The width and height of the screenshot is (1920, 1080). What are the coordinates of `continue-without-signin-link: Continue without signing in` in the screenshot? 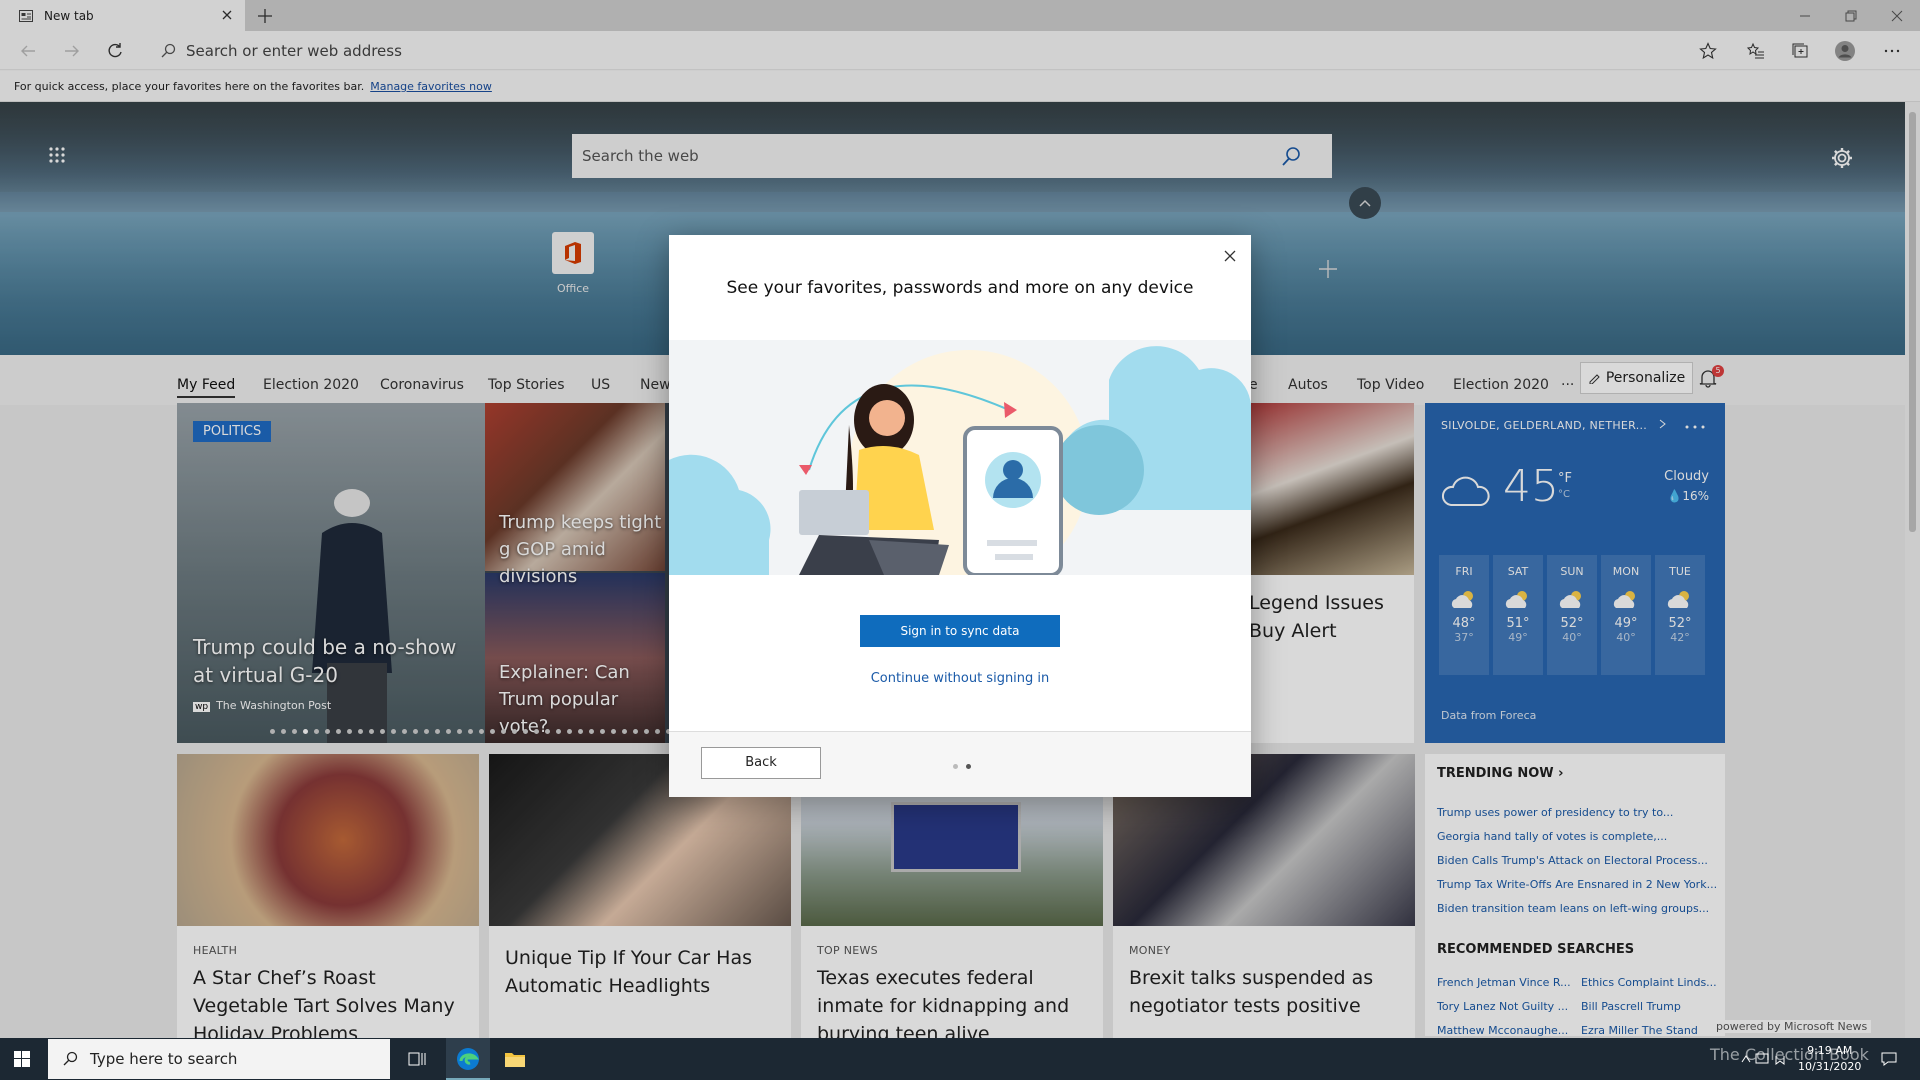 It's located at (960, 678).